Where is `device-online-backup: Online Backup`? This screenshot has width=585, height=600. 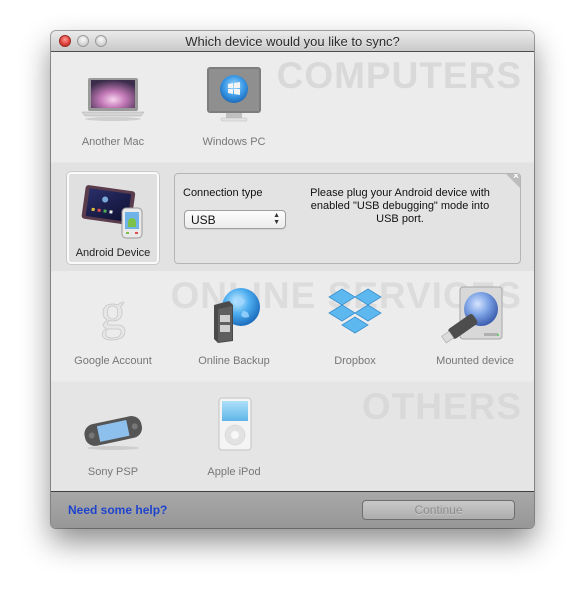
device-online-backup: Online Backup is located at coordinates (234, 327).